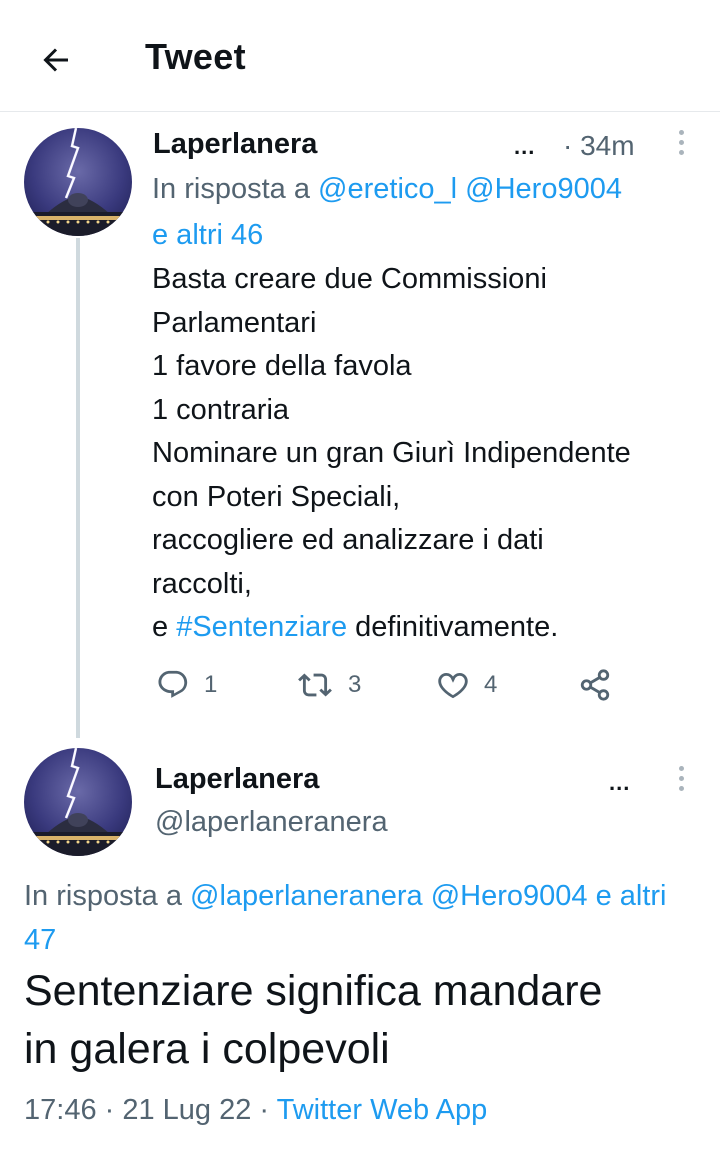 This screenshot has height=1149, width=720. I want to click on tweet-text-line: e #Sentenziare definitivamente., so click(432, 628).